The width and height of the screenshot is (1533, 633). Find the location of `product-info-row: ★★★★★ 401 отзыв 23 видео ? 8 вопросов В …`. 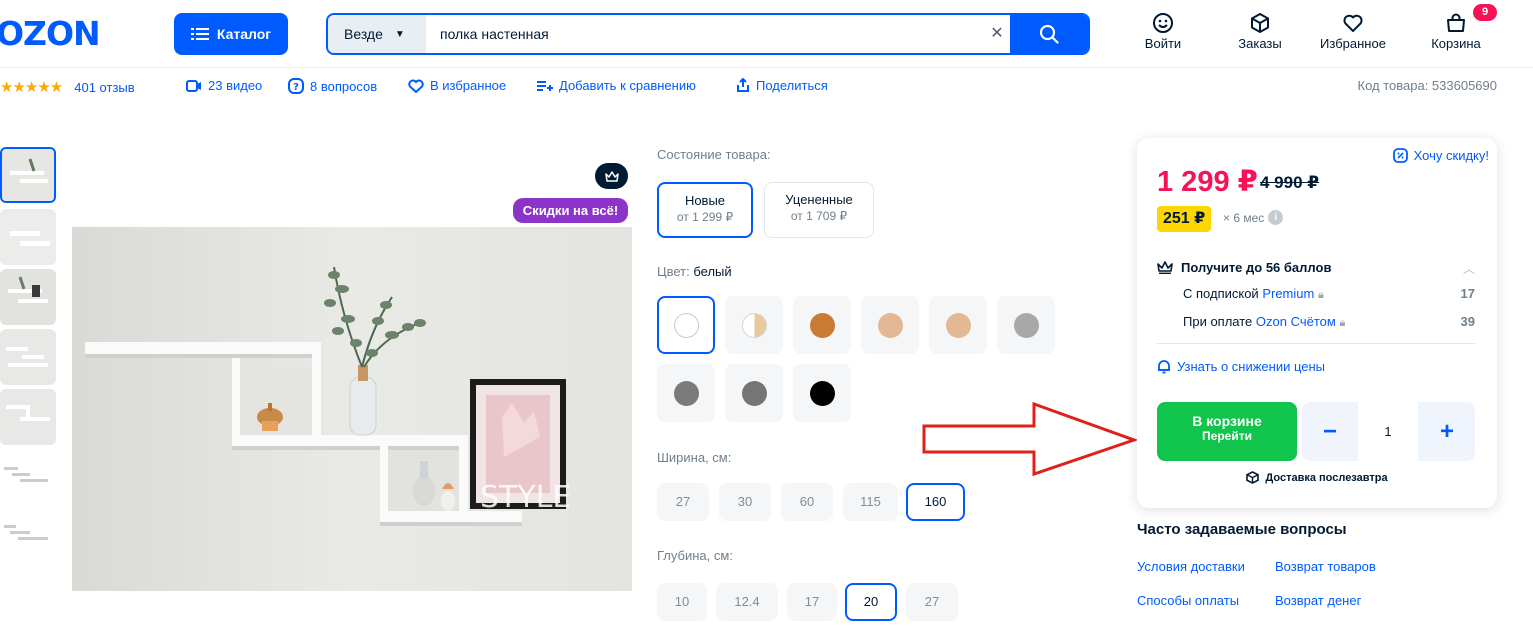

product-info-row: ★★★★★ 401 отзыв 23 видео ? 8 вопросов В … is located at coordinates (766, 89).